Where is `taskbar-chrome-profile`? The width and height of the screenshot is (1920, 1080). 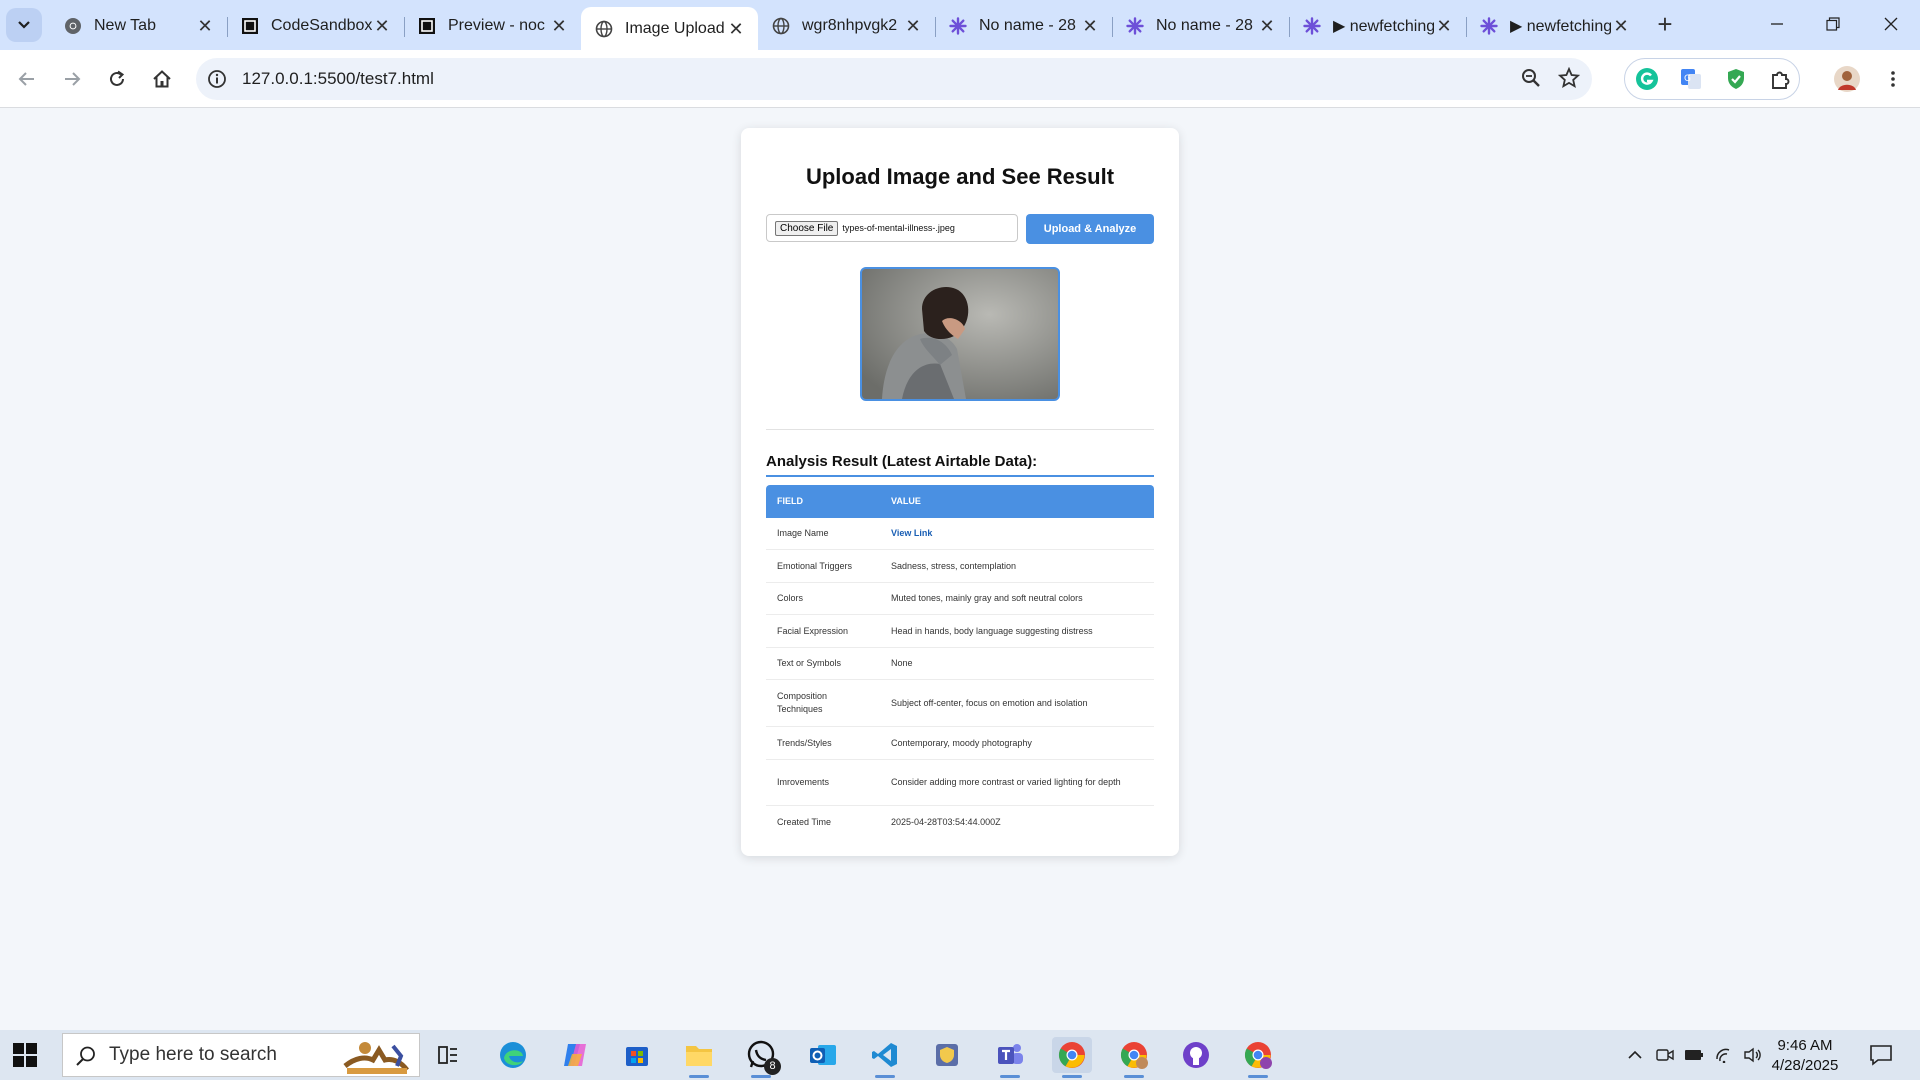 taskbar-chrome-profile is located at coordinates (1134, 1057).